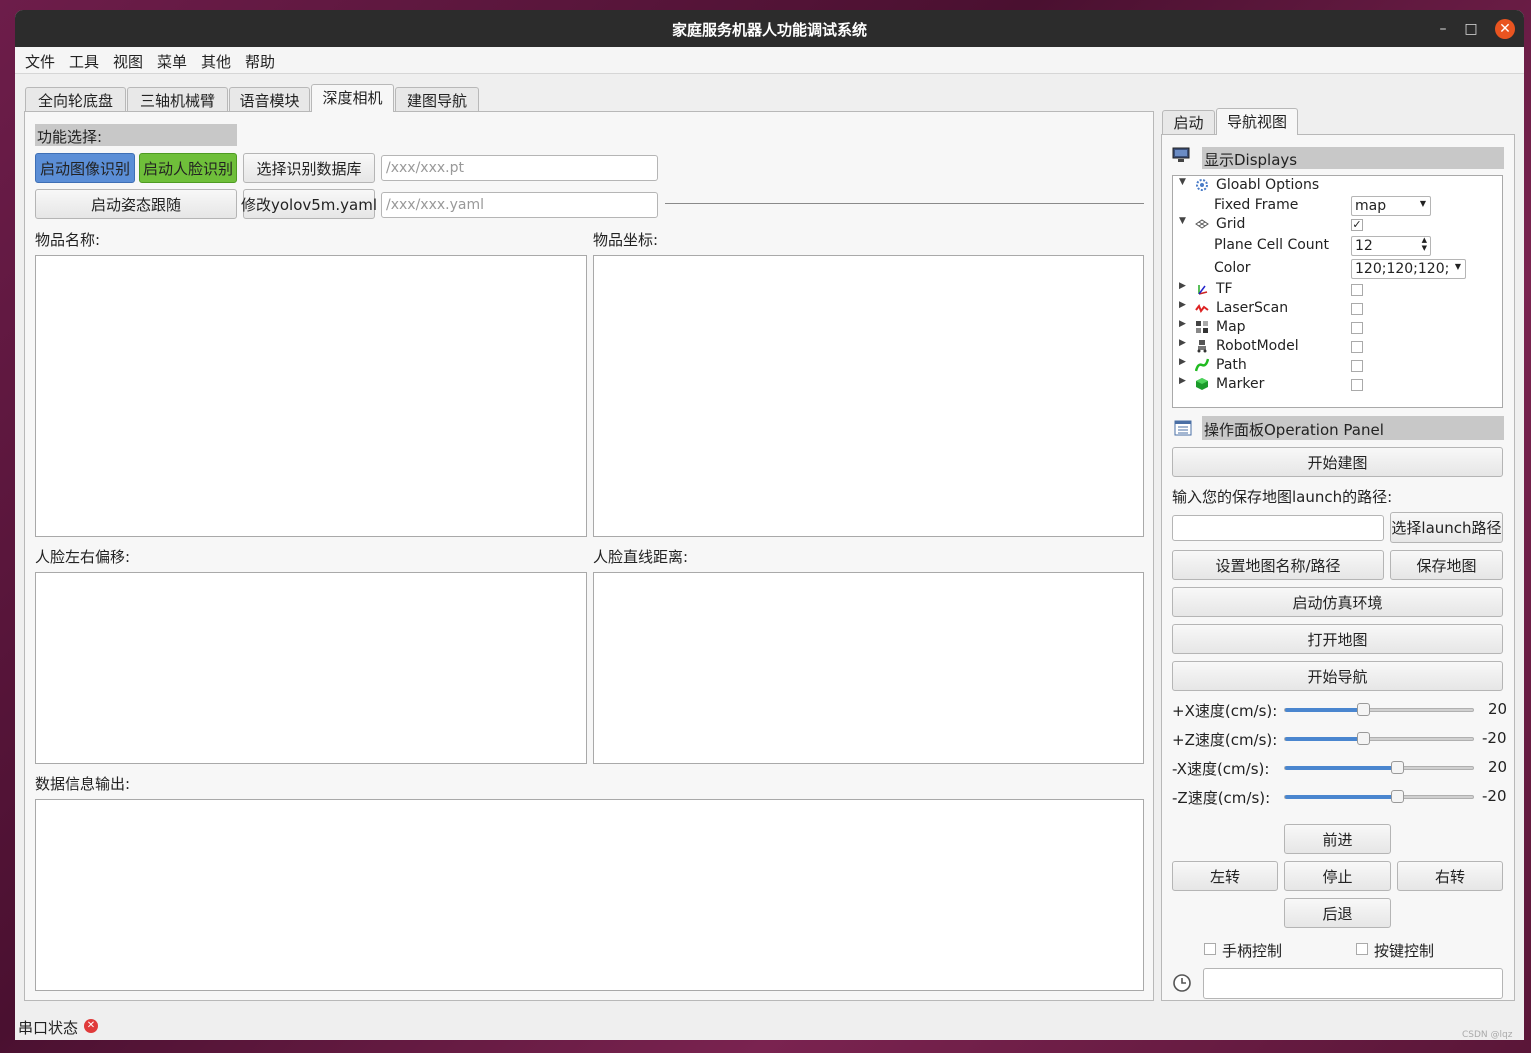 This screenshot has width=1531, height=1053. I want to click on select-database-button: 选择识别数据库, so click(309, 168).